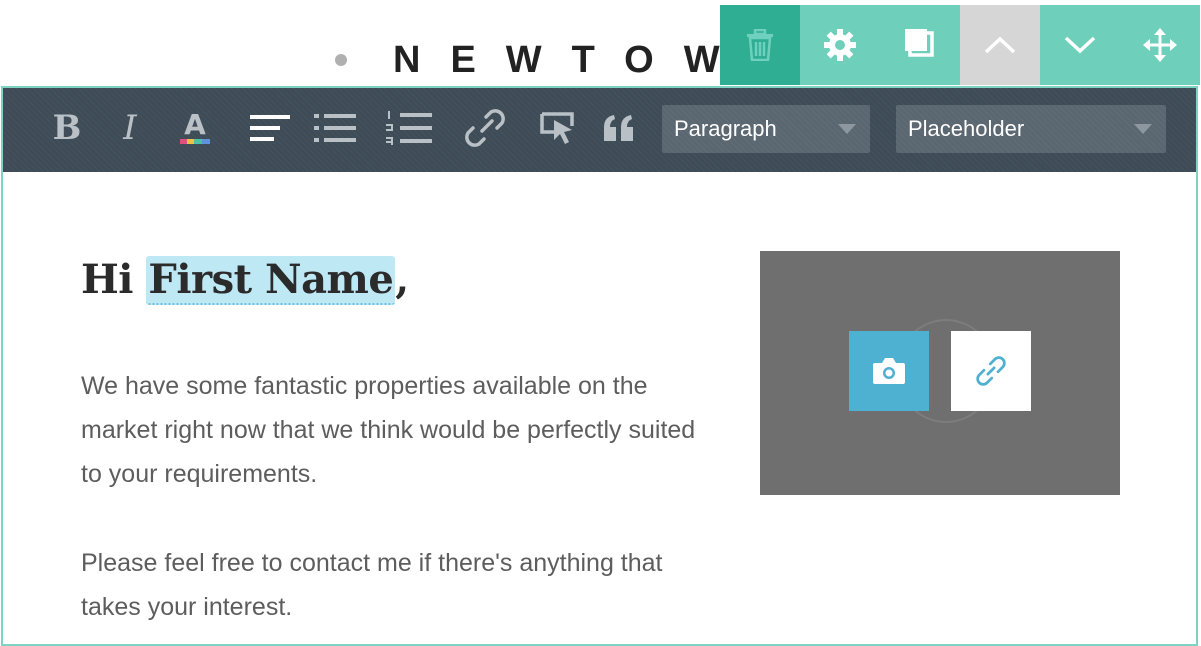 The height and width of the screenshot is (646, 1201). What do you see at coordinates (402, 279) in the screenshot?
I see `greeting-suffix: ,` at bounding box center [402, 279].